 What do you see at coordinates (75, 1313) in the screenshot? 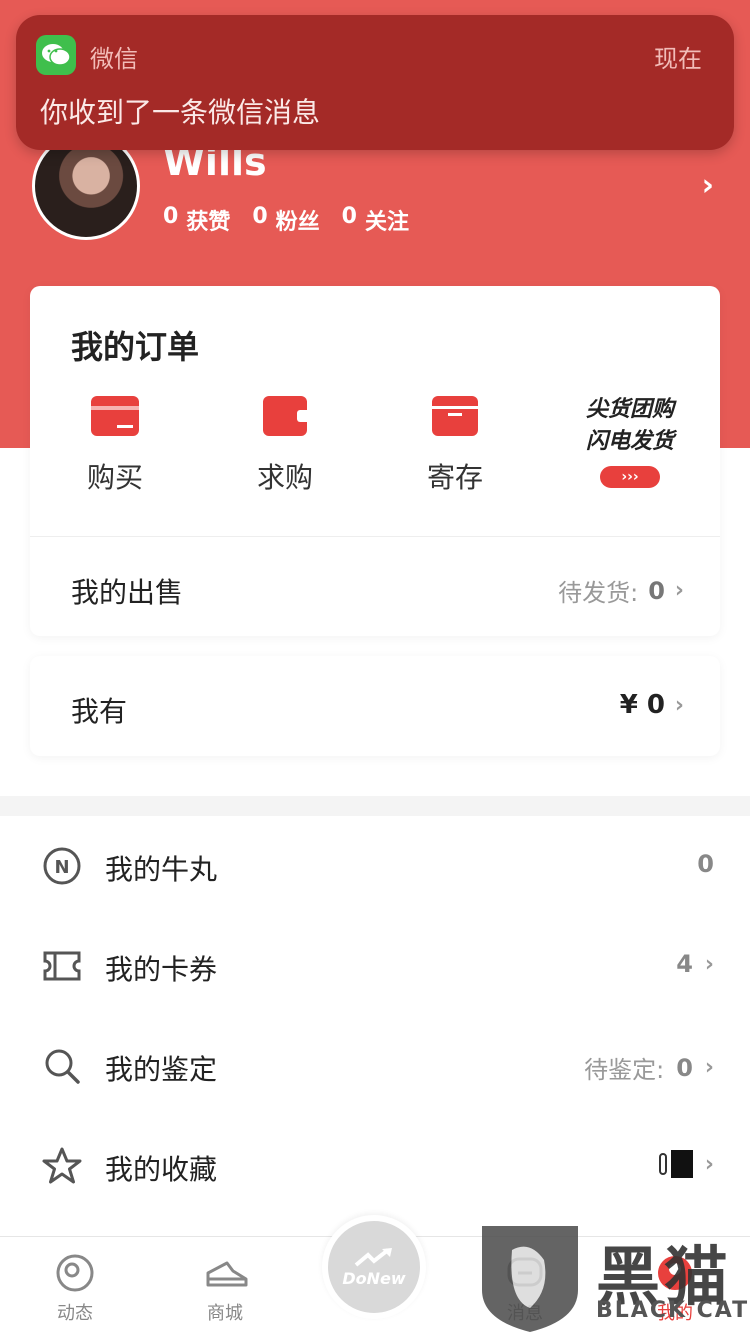
I see `tab-label: 动态` at bounding box center [75, 1313].